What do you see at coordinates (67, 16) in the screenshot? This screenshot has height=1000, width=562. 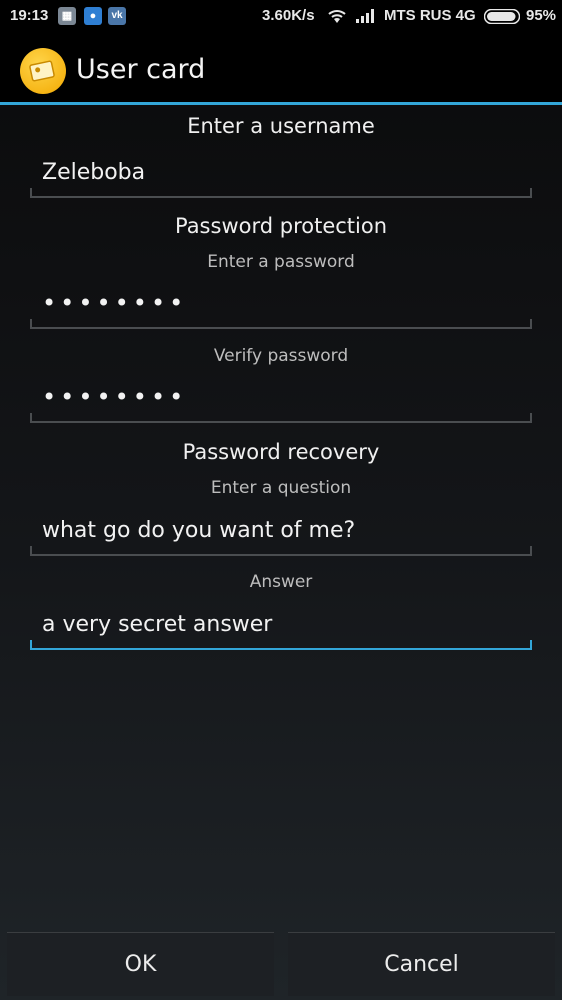 I see `notification-app-icon: ▦` at bounding box center [67, 16].